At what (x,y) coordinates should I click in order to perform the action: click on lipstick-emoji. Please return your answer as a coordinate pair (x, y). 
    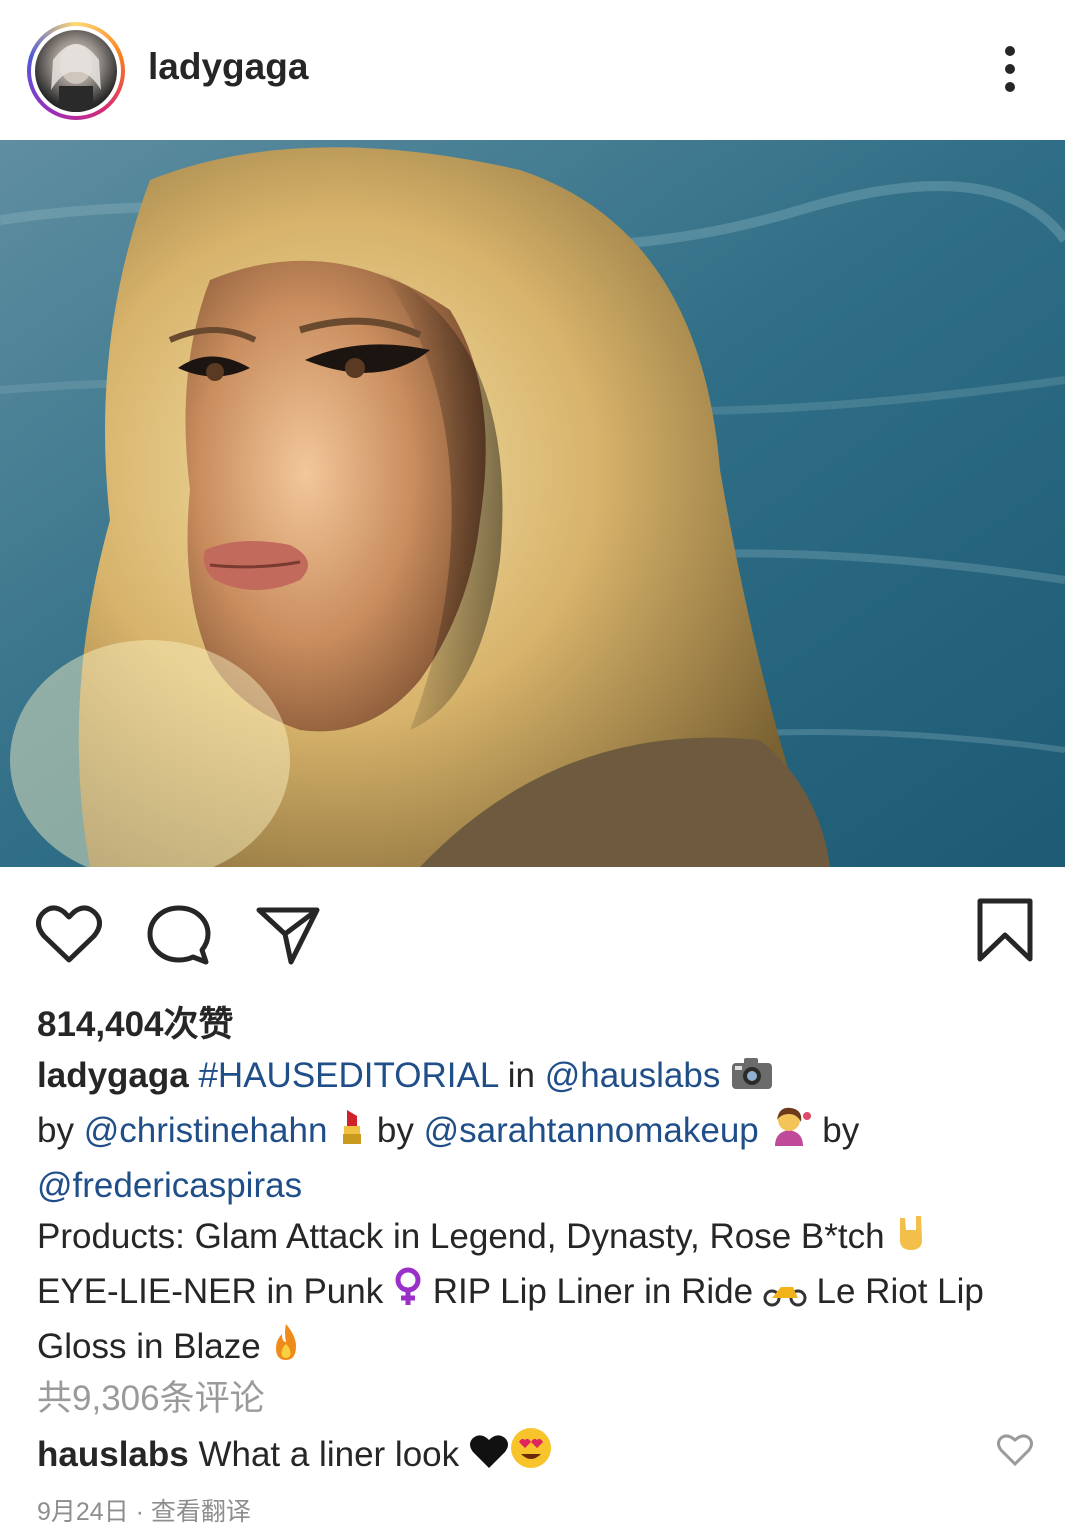
    Looking at the image, I should click on (352, 1133).